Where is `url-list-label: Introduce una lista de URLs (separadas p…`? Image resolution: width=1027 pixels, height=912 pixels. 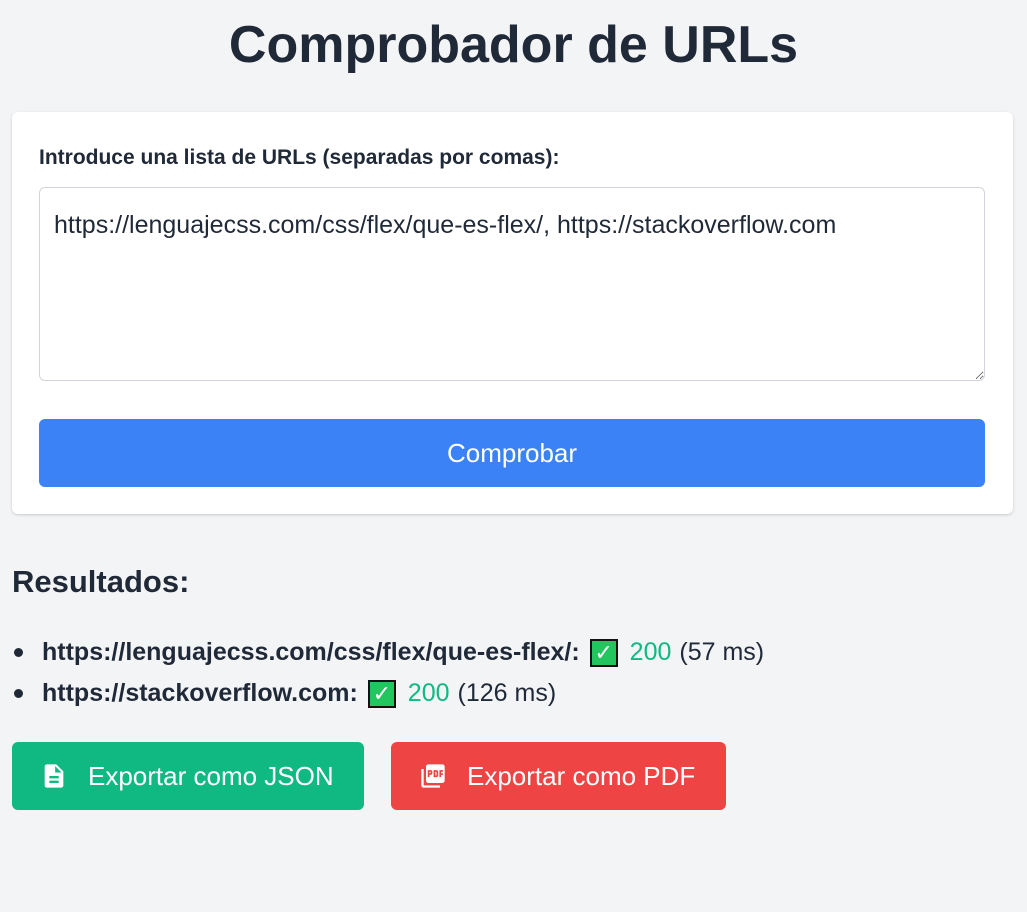 url-list-label: Introduce una lista de URLs (separadas p… is located at coordinates (299, 157).